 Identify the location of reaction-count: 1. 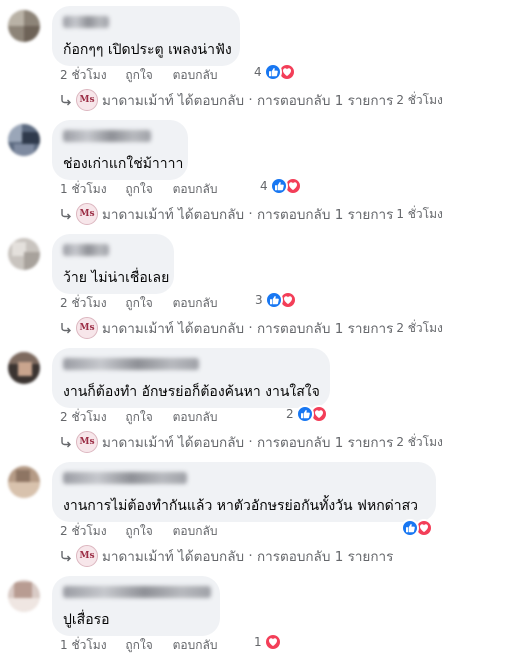
(258, 642).